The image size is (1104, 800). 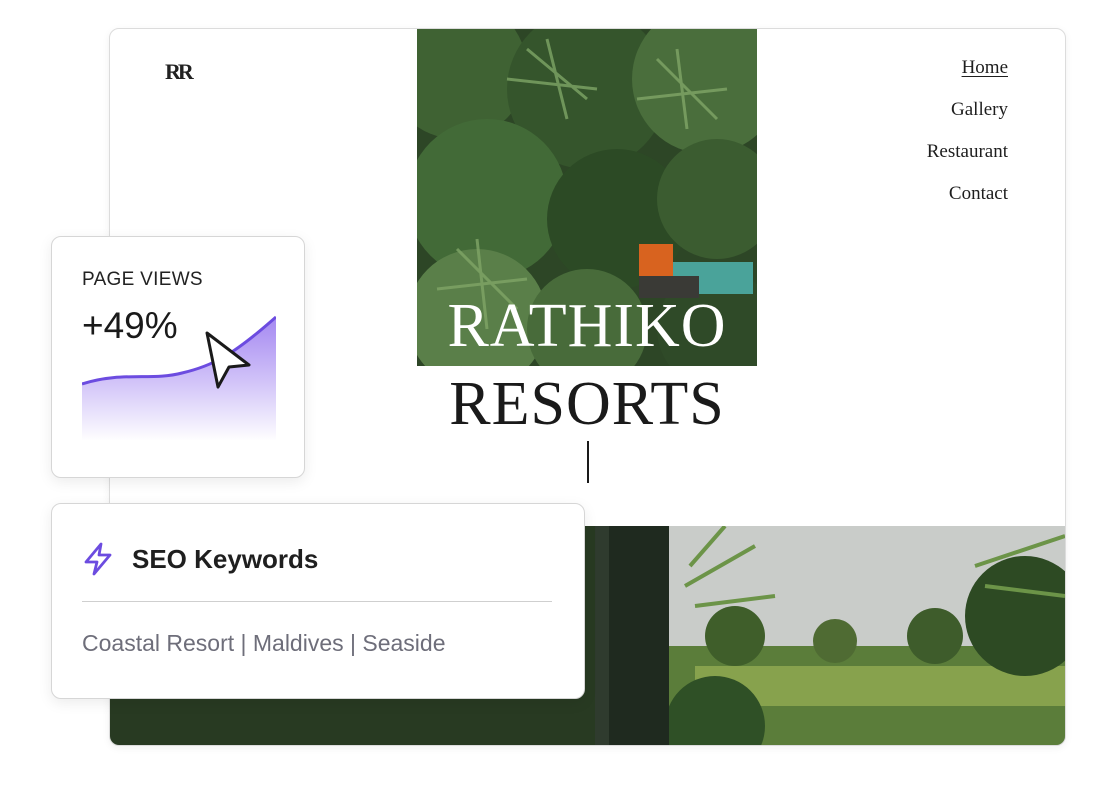 What do you see at coordinates (967, 152) in the screenshot?
I see `nav-restaurant-link: Restaurant` at bounding box center [967, 152].